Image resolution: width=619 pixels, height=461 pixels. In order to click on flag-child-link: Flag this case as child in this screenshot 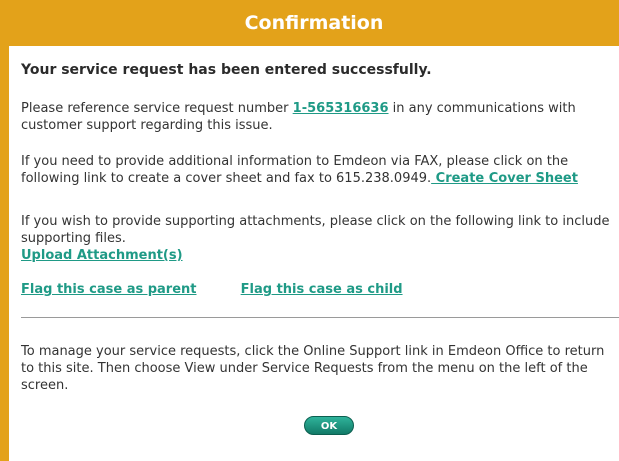, I will do `click(322, 289)`.